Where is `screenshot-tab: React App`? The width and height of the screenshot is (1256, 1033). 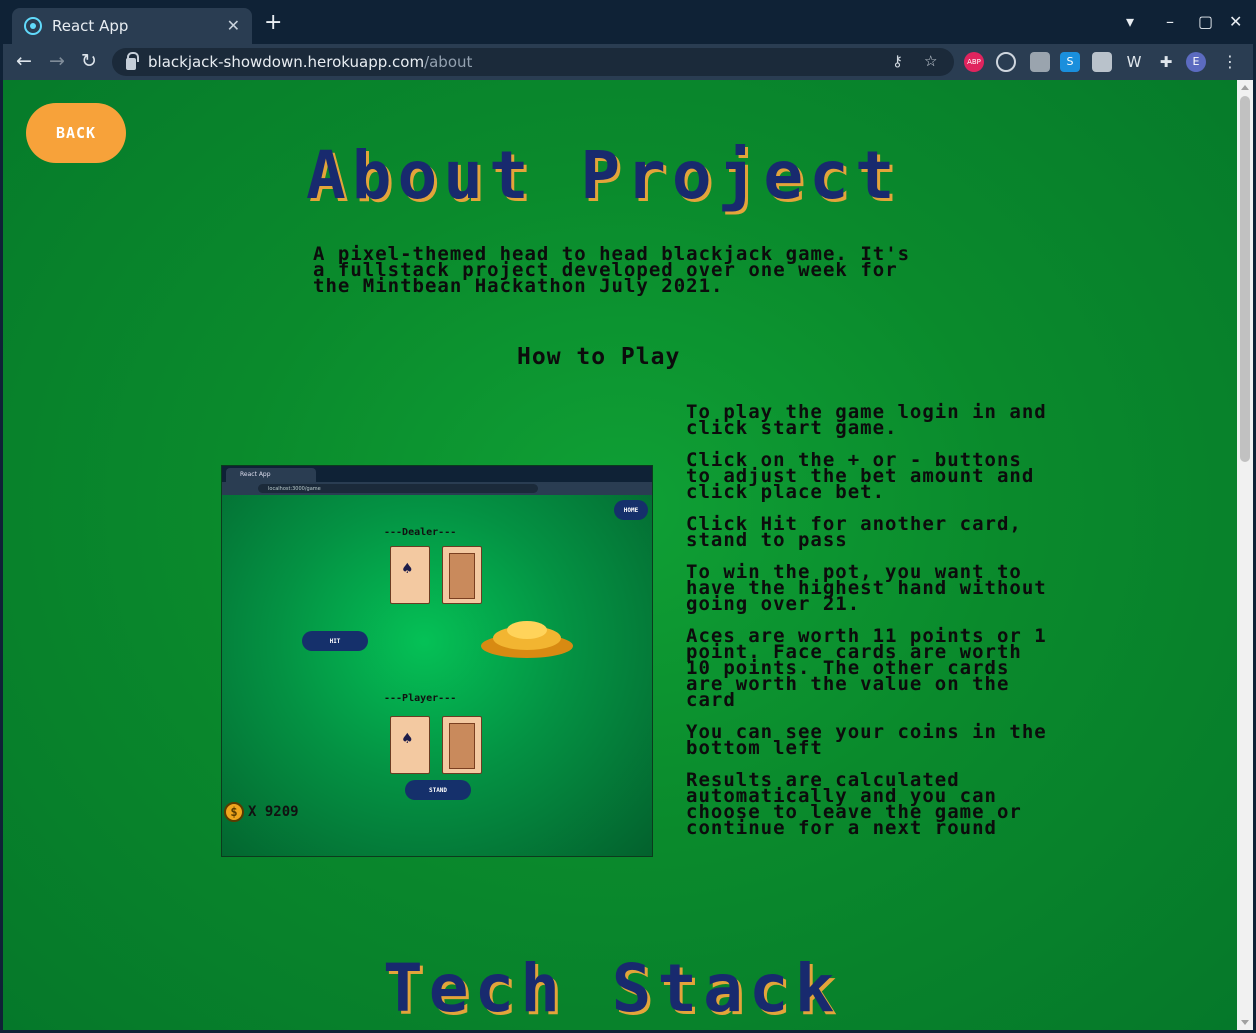 screenshot-tab: React App is located at coordinates (271, 475).